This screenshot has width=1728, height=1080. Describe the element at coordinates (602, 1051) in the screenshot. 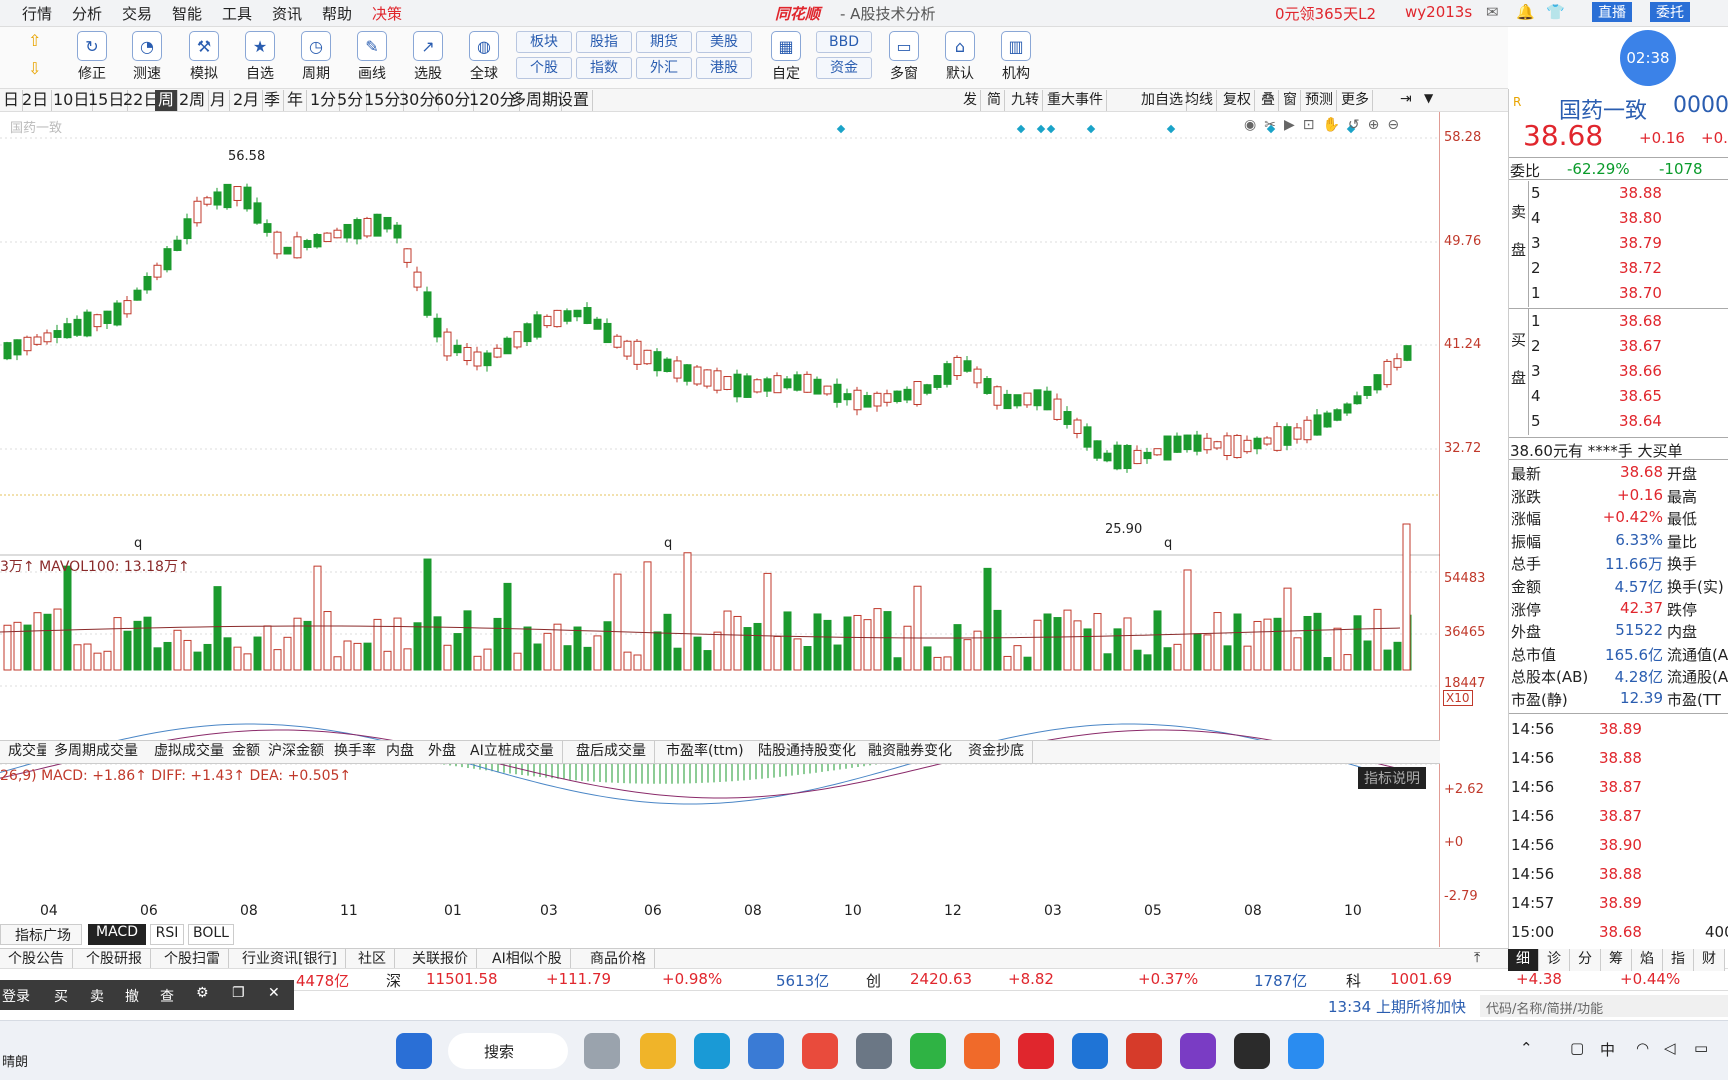

I see `task-view-icon` at that location.